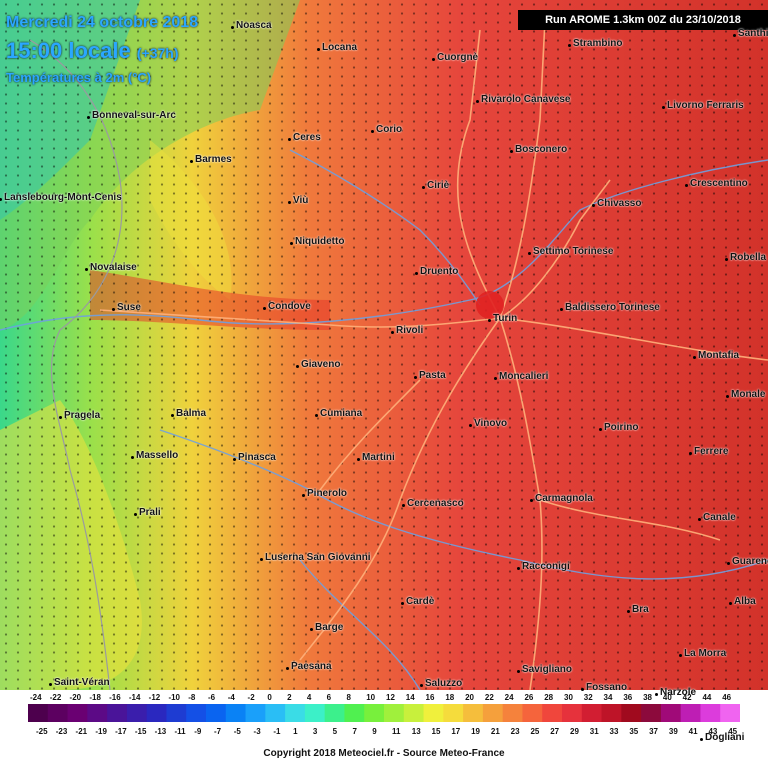 The image size is (768, 768). I want to click on scale-bottom-label: 43, so click(712, 731).